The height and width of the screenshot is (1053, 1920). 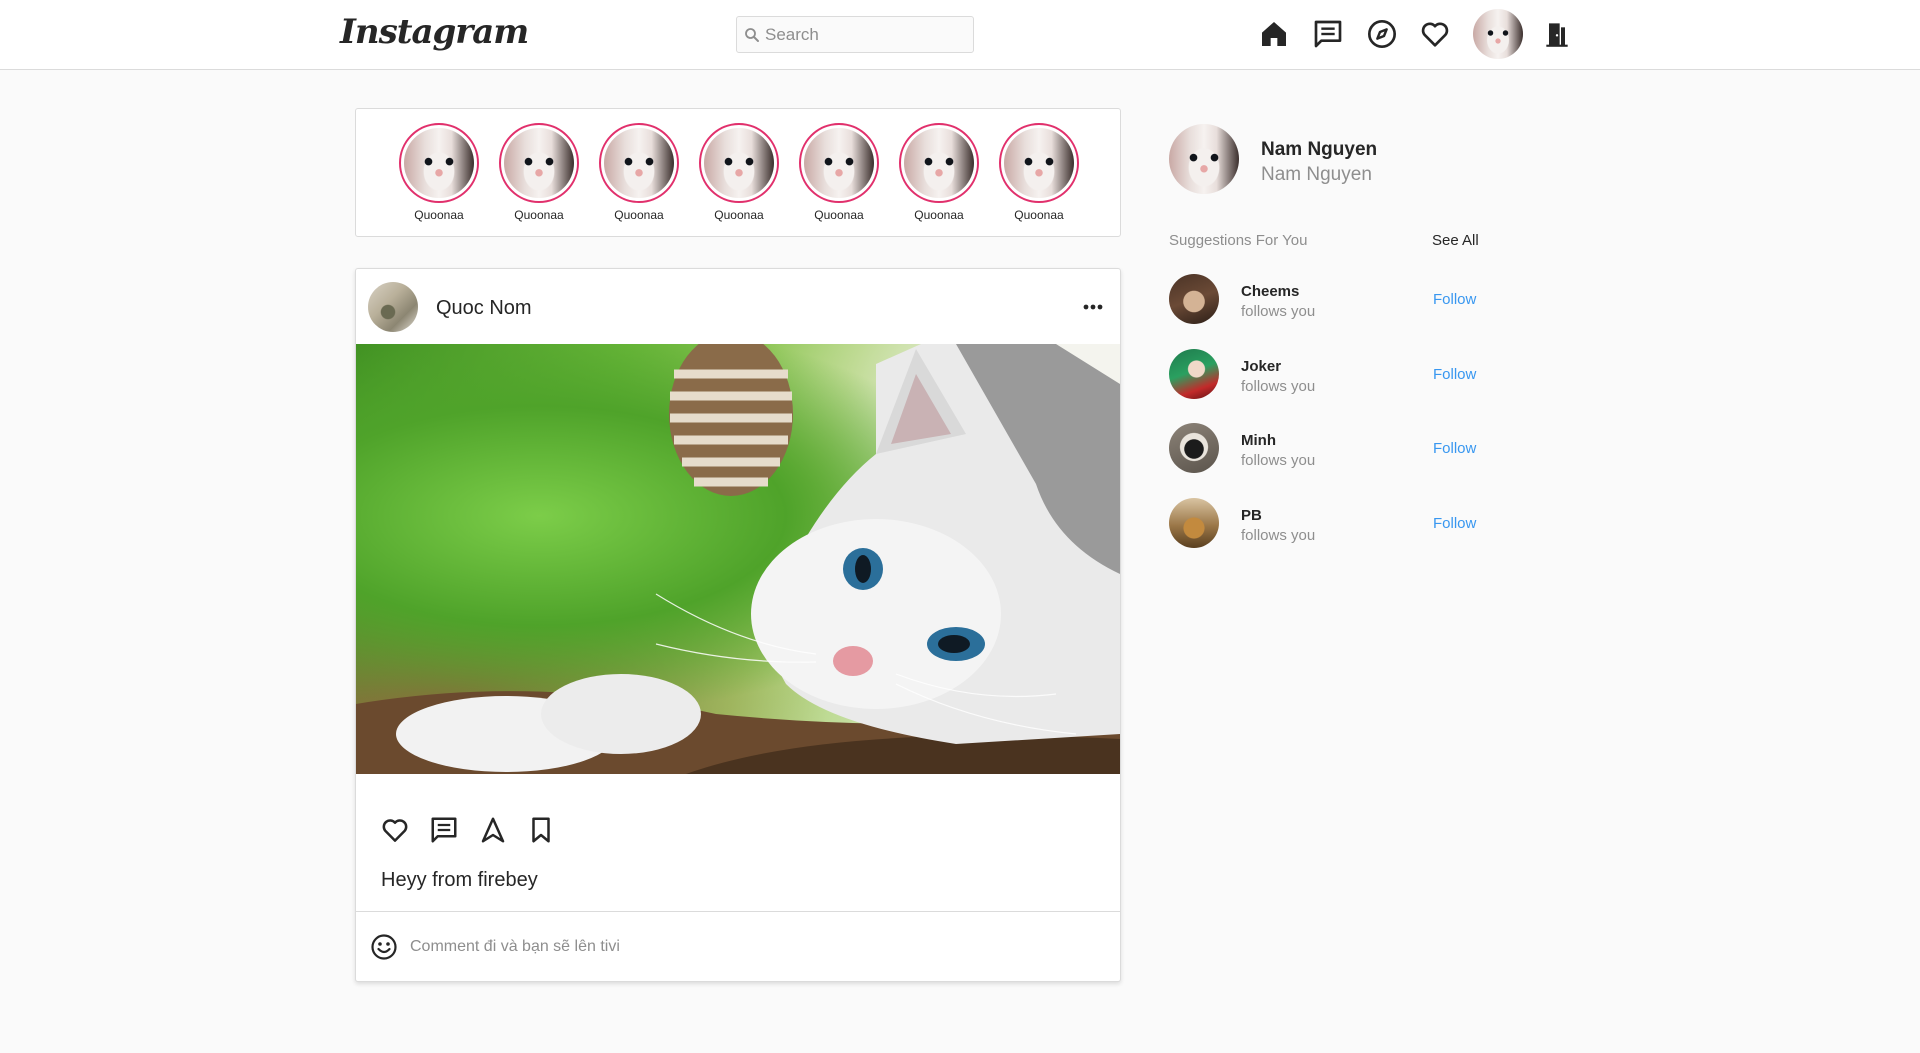 I want to click on instagram-logo: Instagram, so click(x=434, y=32).